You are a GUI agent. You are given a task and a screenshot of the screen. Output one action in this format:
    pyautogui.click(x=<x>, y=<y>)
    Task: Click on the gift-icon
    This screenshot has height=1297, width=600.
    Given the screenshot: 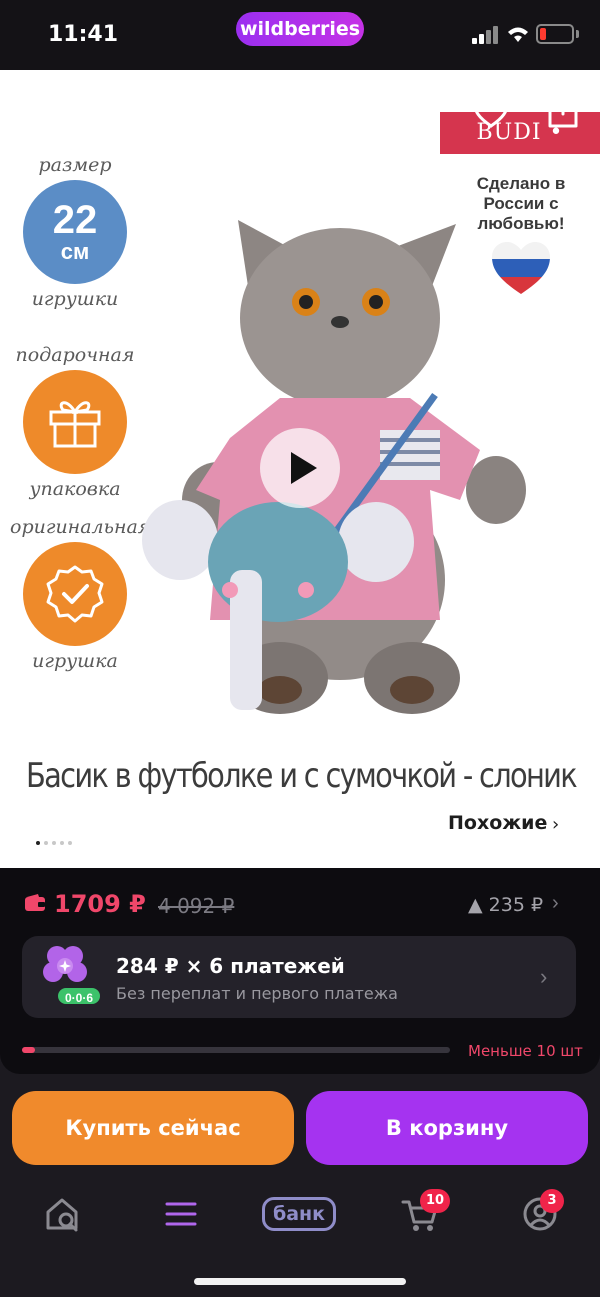 What is the action you would take?
    pyautogui.click(x=75, y=424)
    